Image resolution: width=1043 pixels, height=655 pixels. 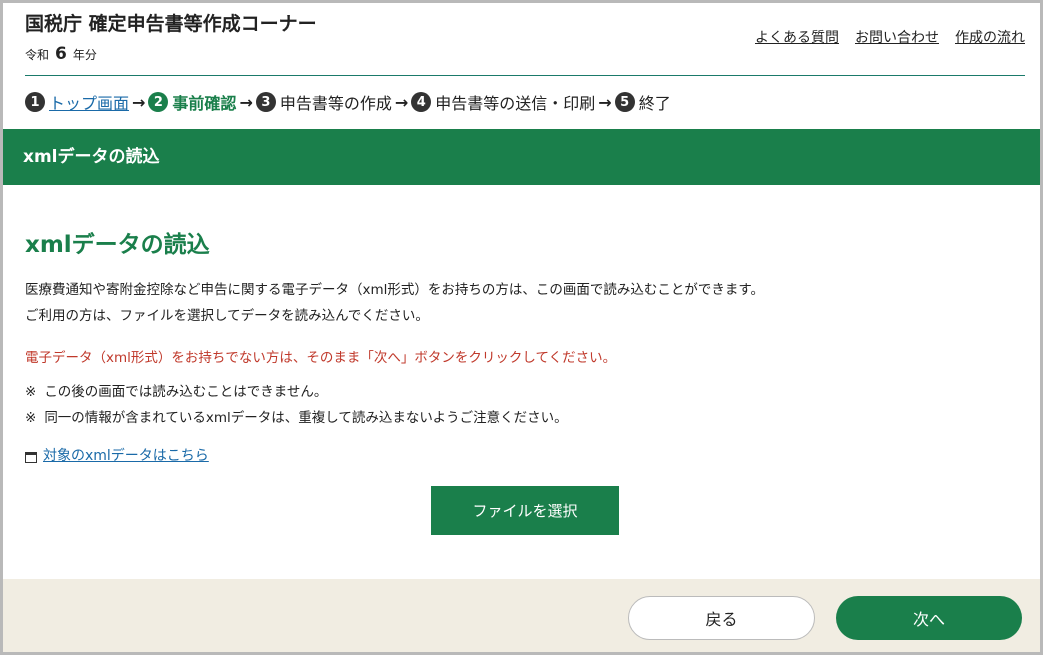 I want to click on instruction-text: ご利用の方は、ファイルを選択してデータを読み込んでください。, so click(x=227, y=316).